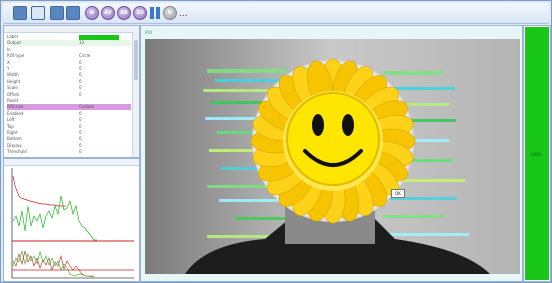 The image size is (552, 283). I want to click on property-row: Scale 0, so click(69, 88).